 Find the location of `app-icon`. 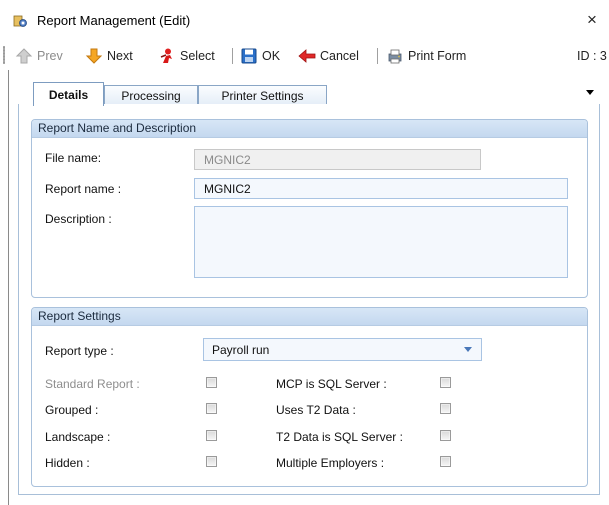

app-icon is located at coordinates (20, 21).